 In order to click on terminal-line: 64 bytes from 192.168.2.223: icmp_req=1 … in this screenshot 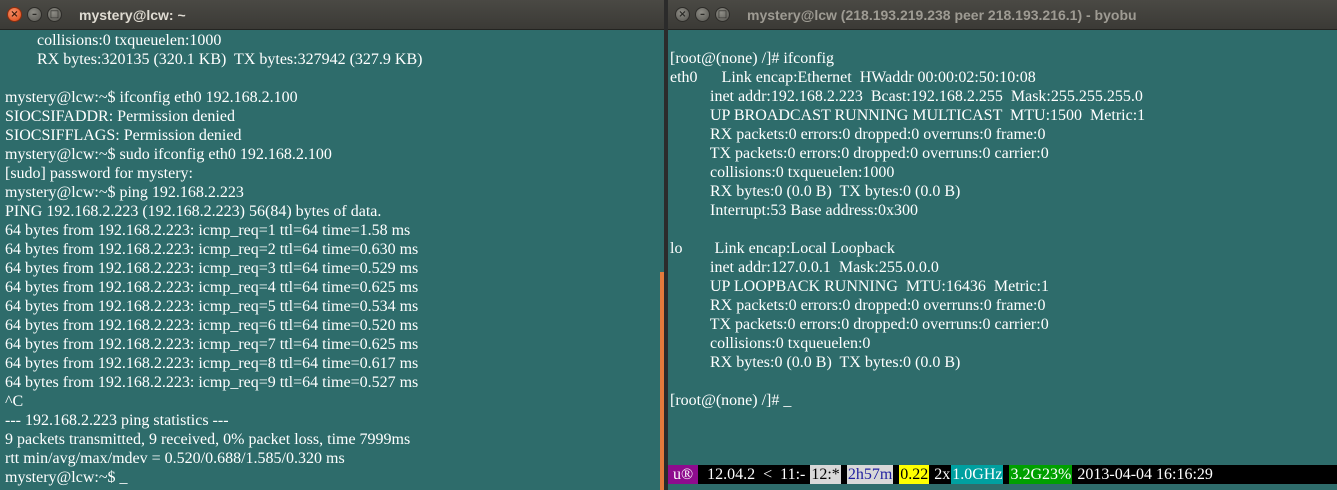, I will do `click(208, 230)`.